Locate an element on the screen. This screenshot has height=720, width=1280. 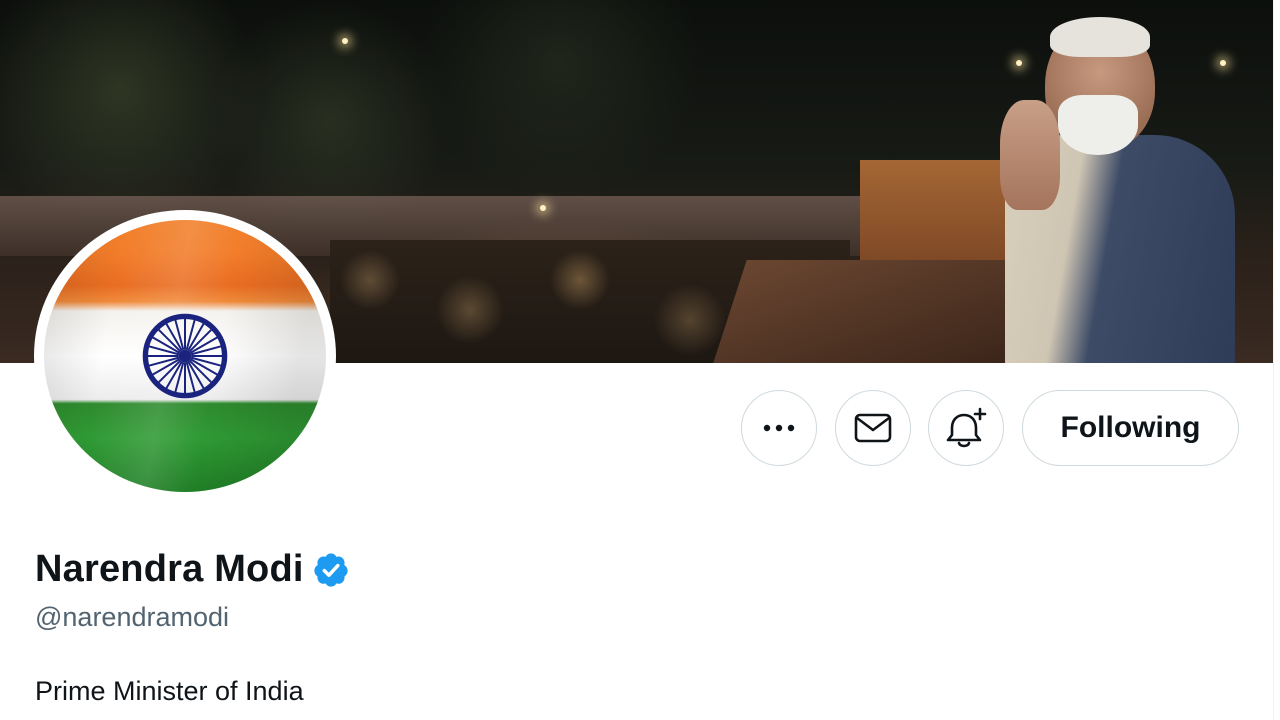
banner-stage is located at coordinates (880, 311).